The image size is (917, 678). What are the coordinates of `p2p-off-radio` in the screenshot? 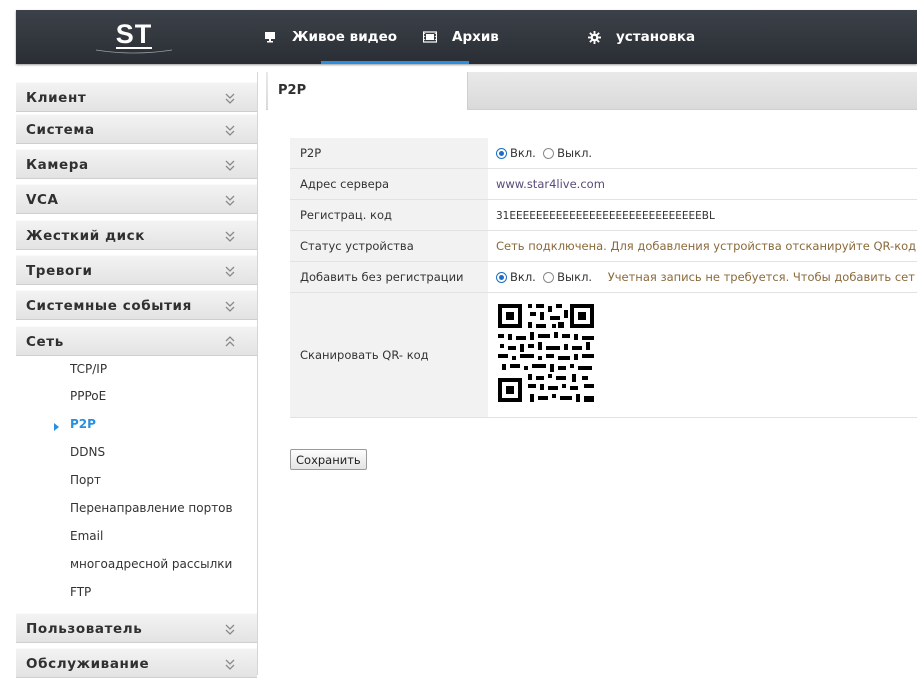 It's located at (549, 153).